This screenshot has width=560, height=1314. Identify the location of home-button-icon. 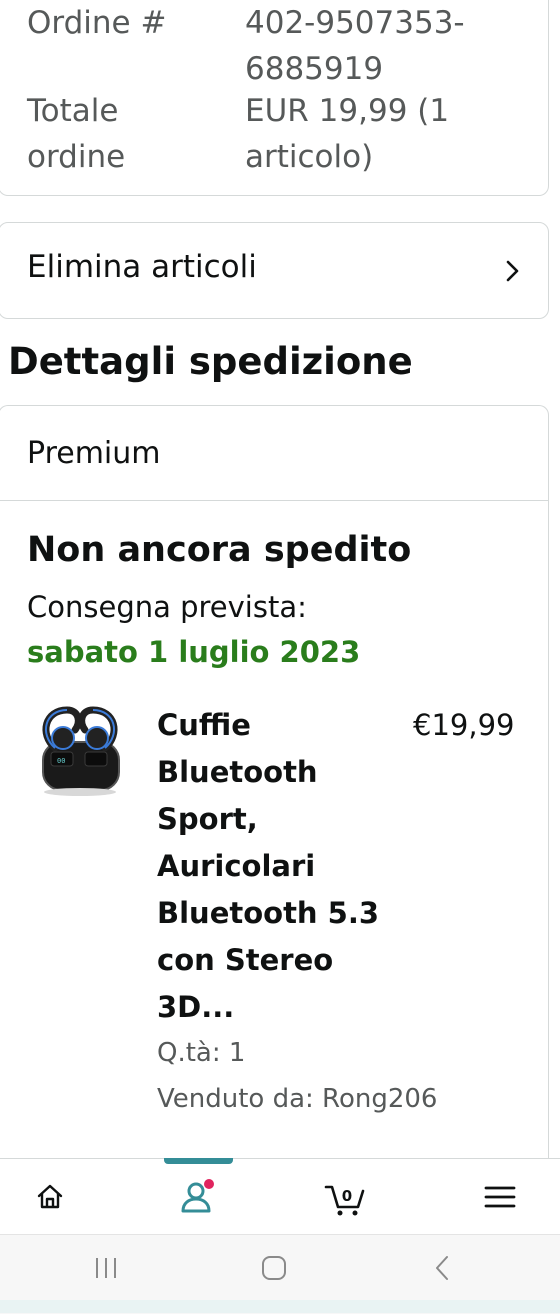
(274, 1268).